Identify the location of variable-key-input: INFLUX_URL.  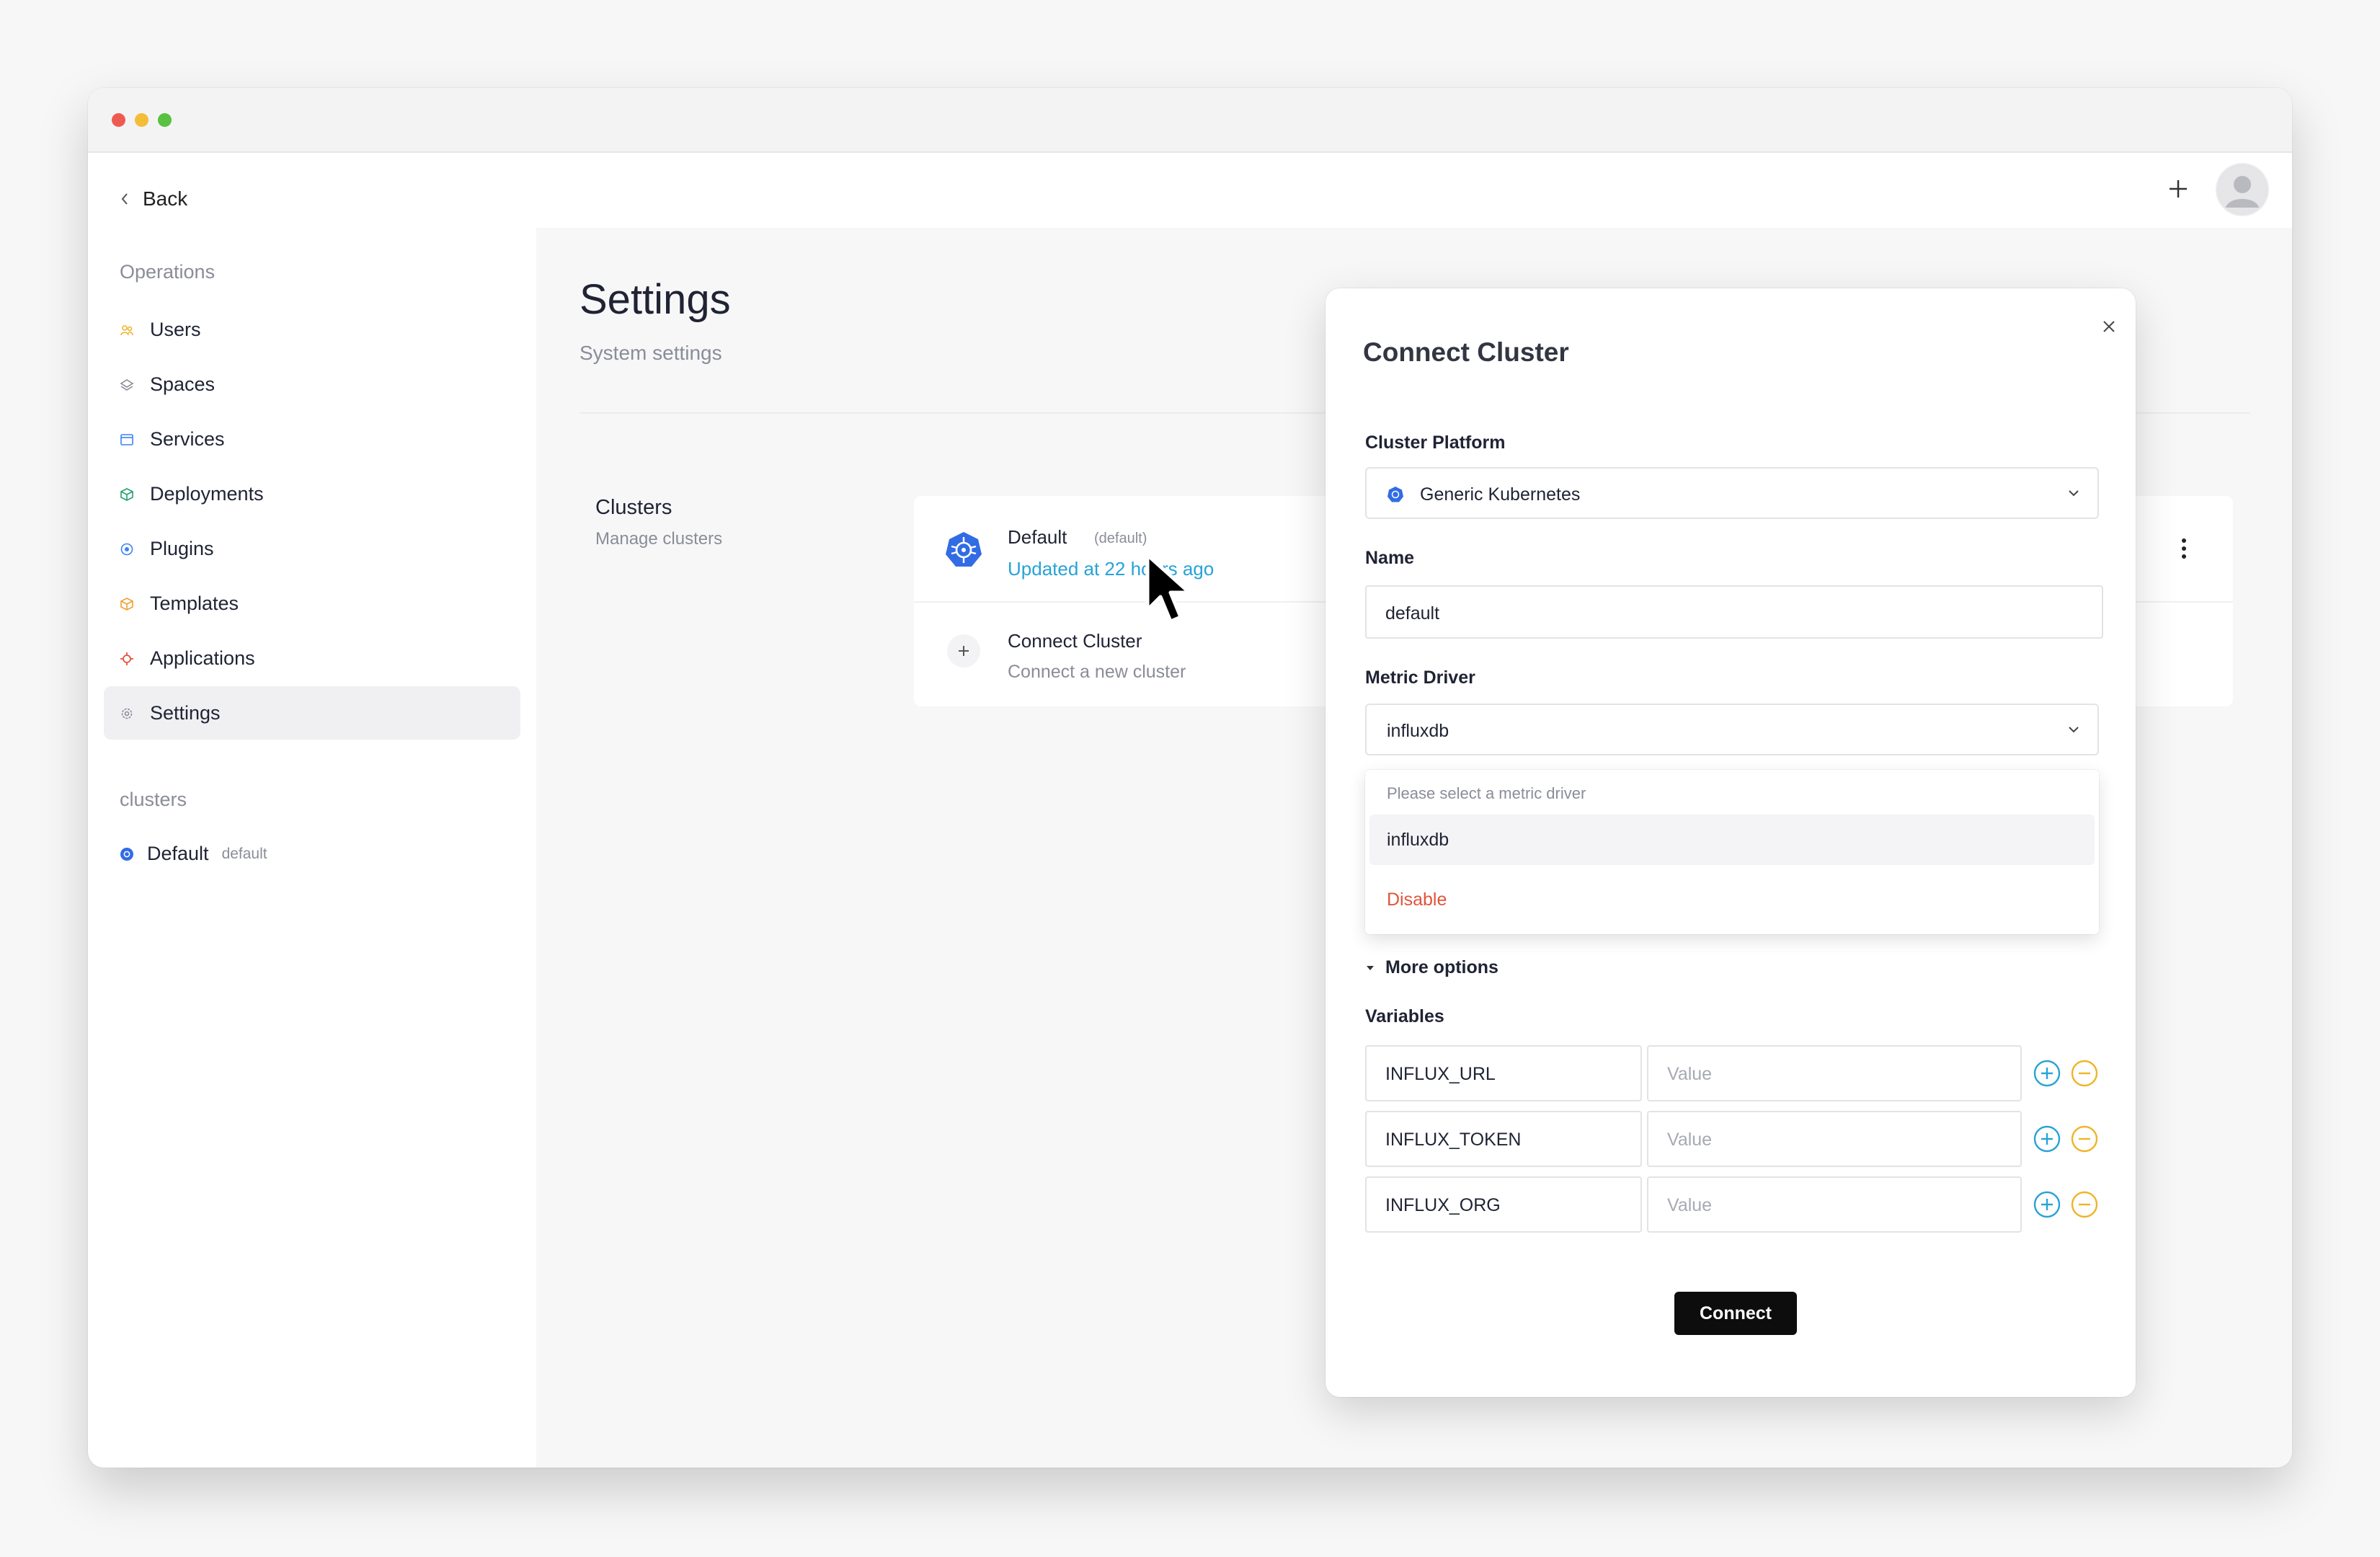
(1503, 1073).